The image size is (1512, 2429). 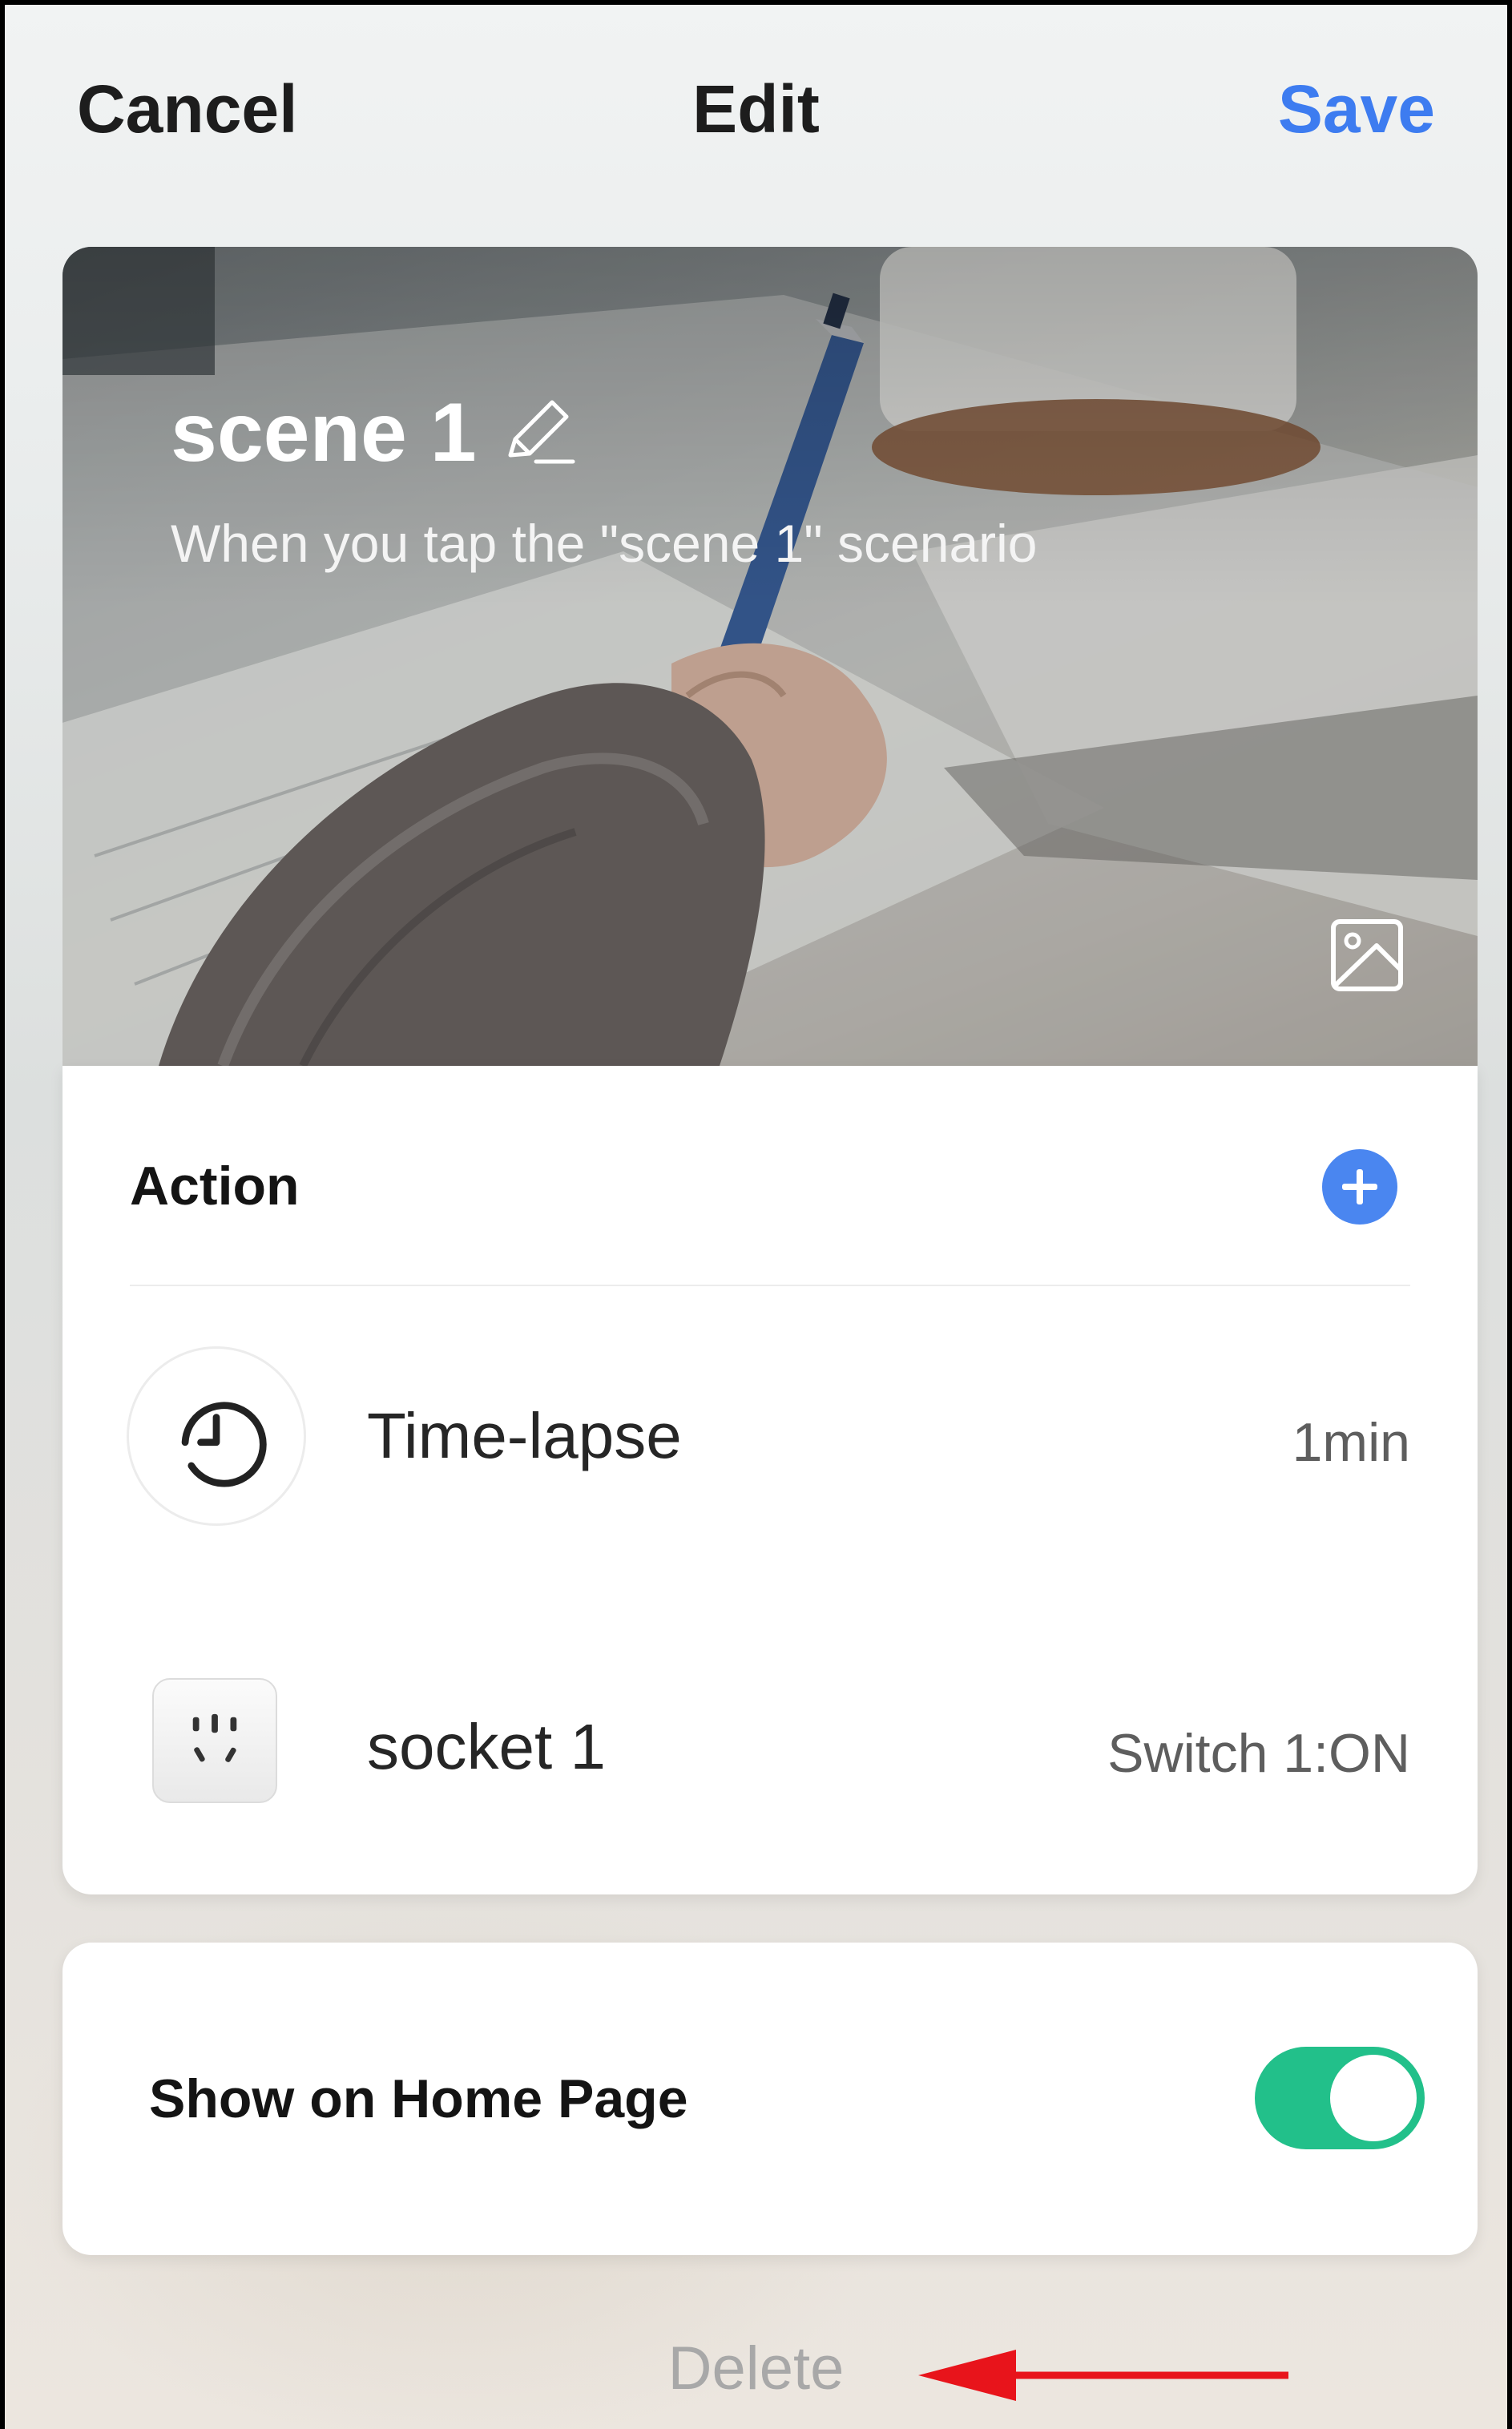 I want to click on clock-icon, so click(x=216, y=1436).